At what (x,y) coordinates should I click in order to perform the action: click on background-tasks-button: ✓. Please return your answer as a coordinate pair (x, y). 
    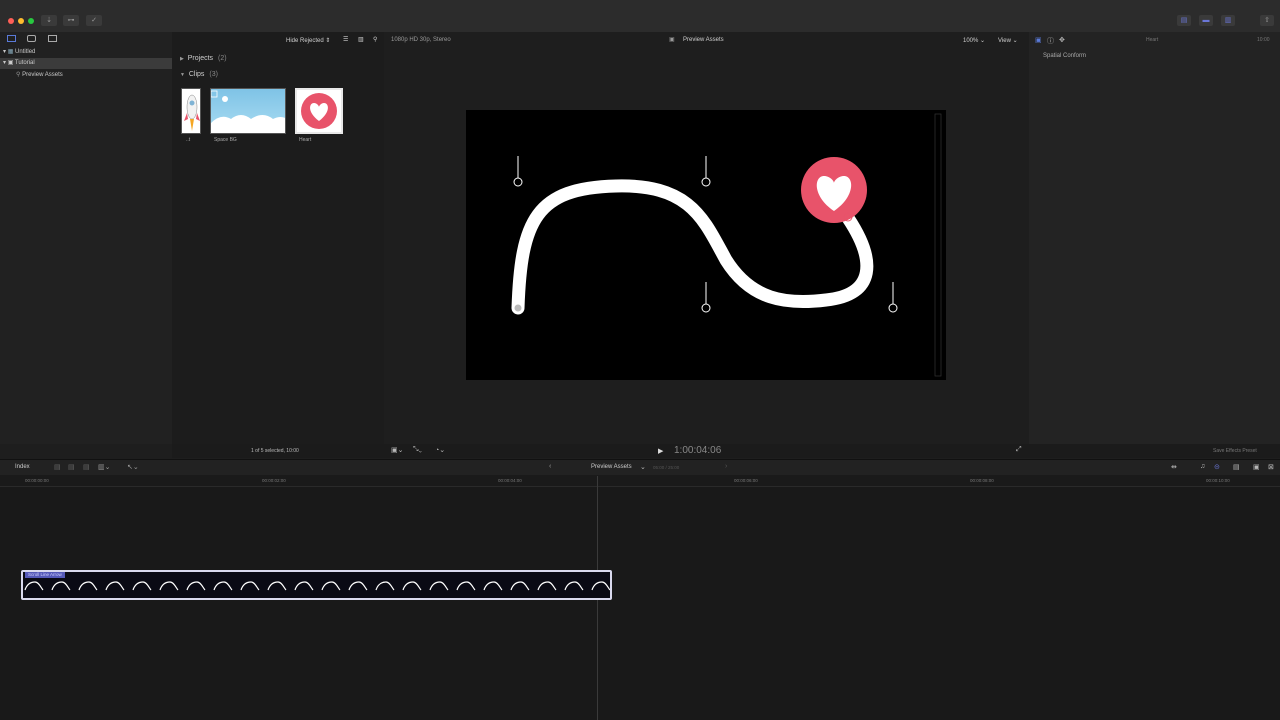
    Looking at the image, I should click on (94, 20).